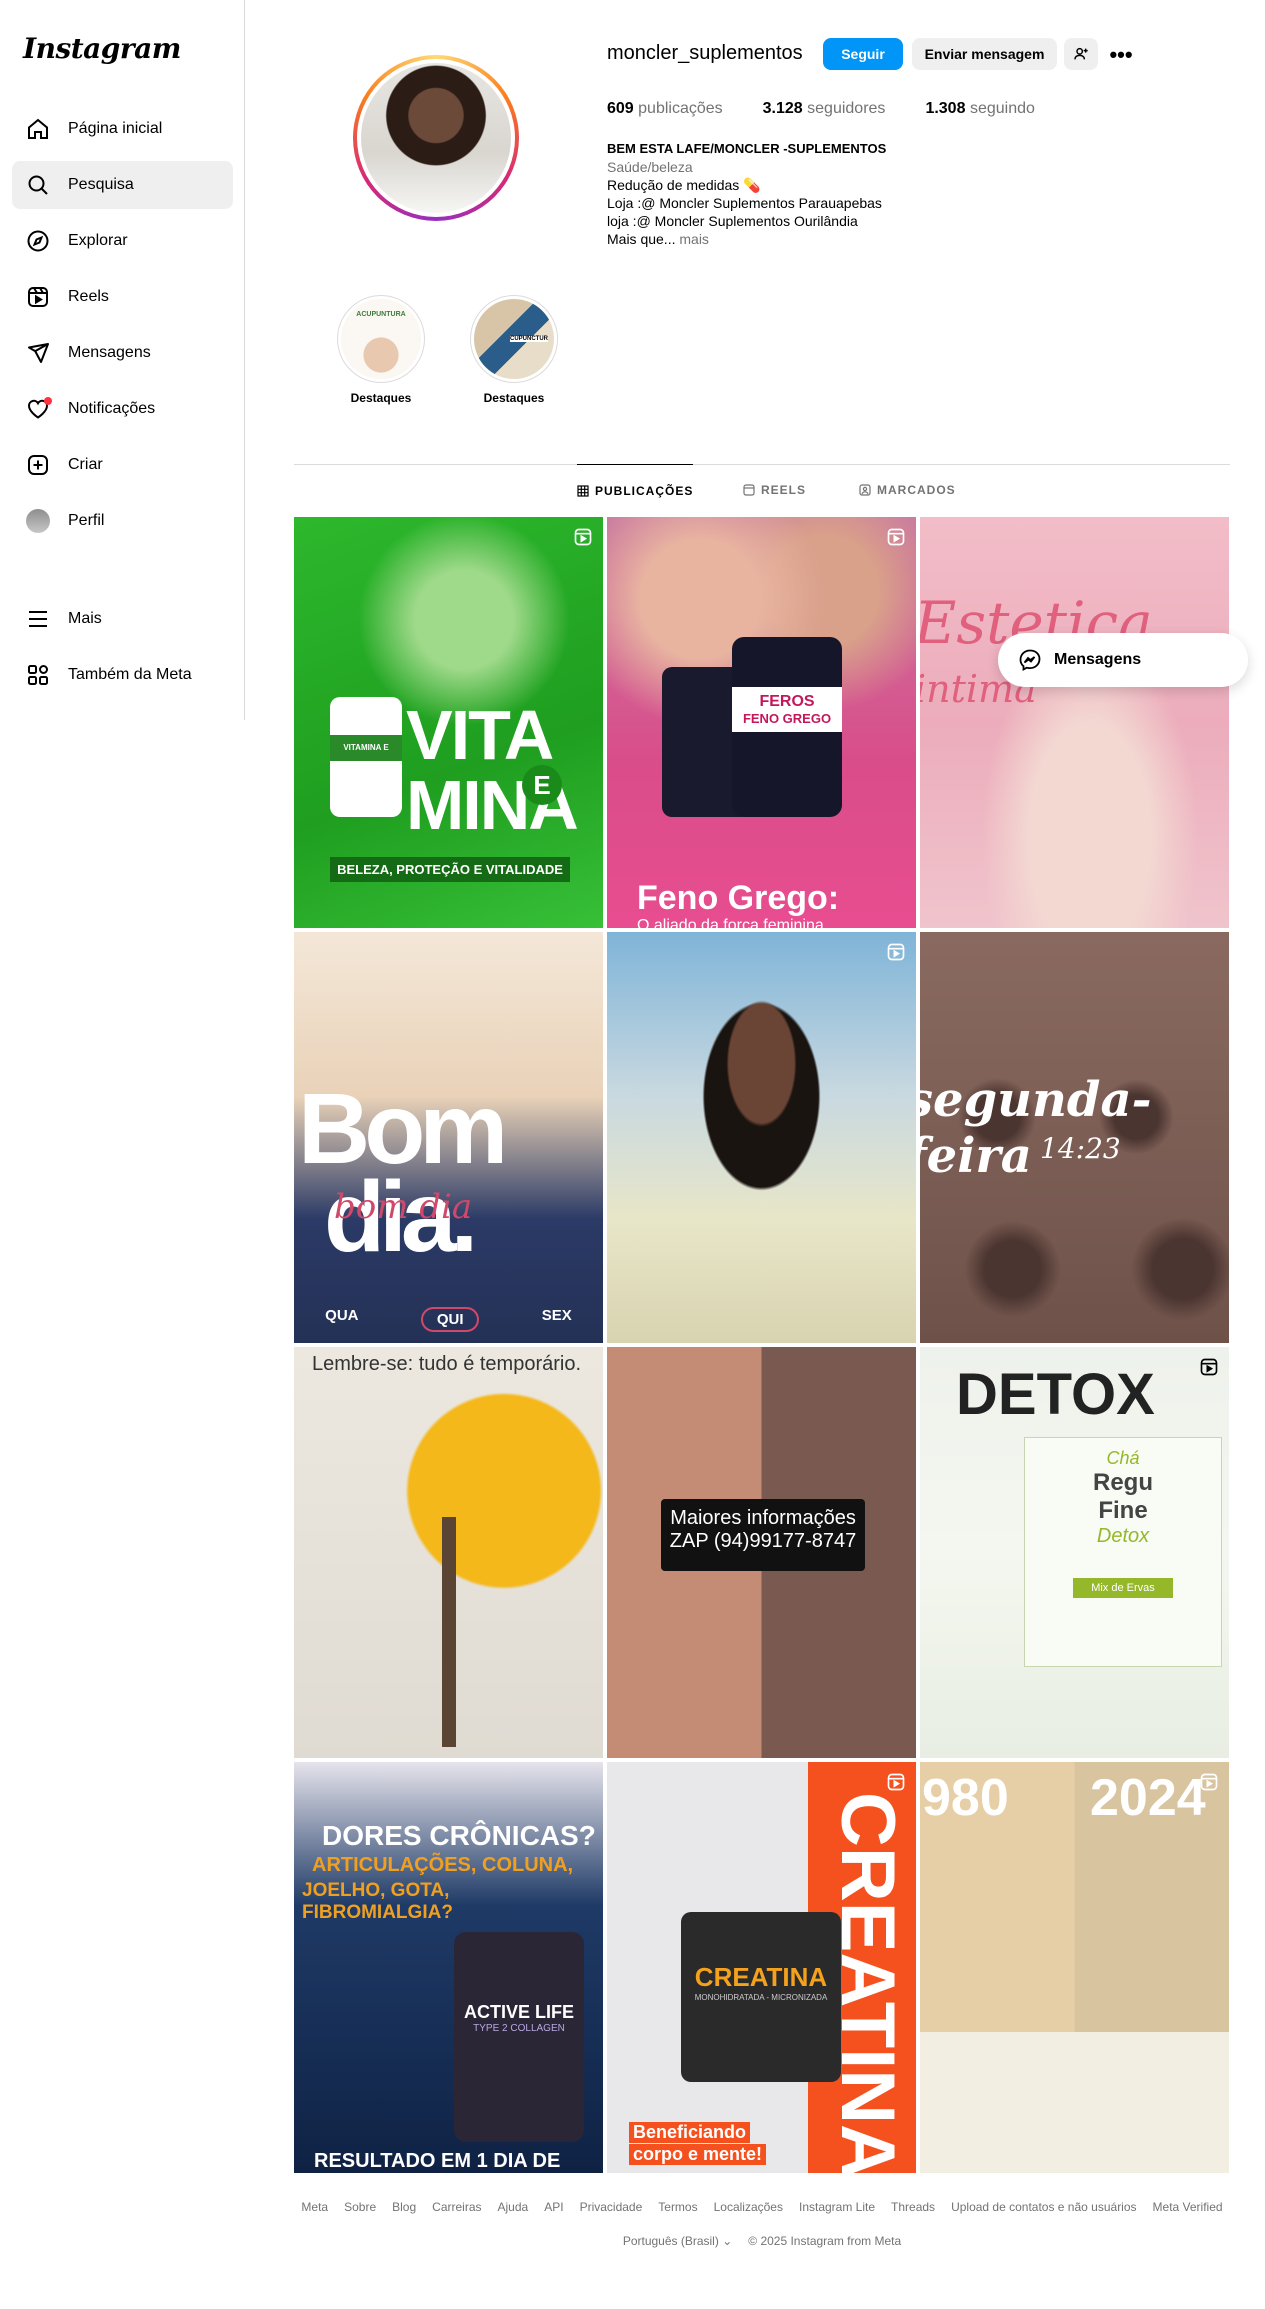  What do you see at coordinates (102, 48) in the screenshot?
I see `instagram-logo: Instagram` at bounding box center [102, 48].